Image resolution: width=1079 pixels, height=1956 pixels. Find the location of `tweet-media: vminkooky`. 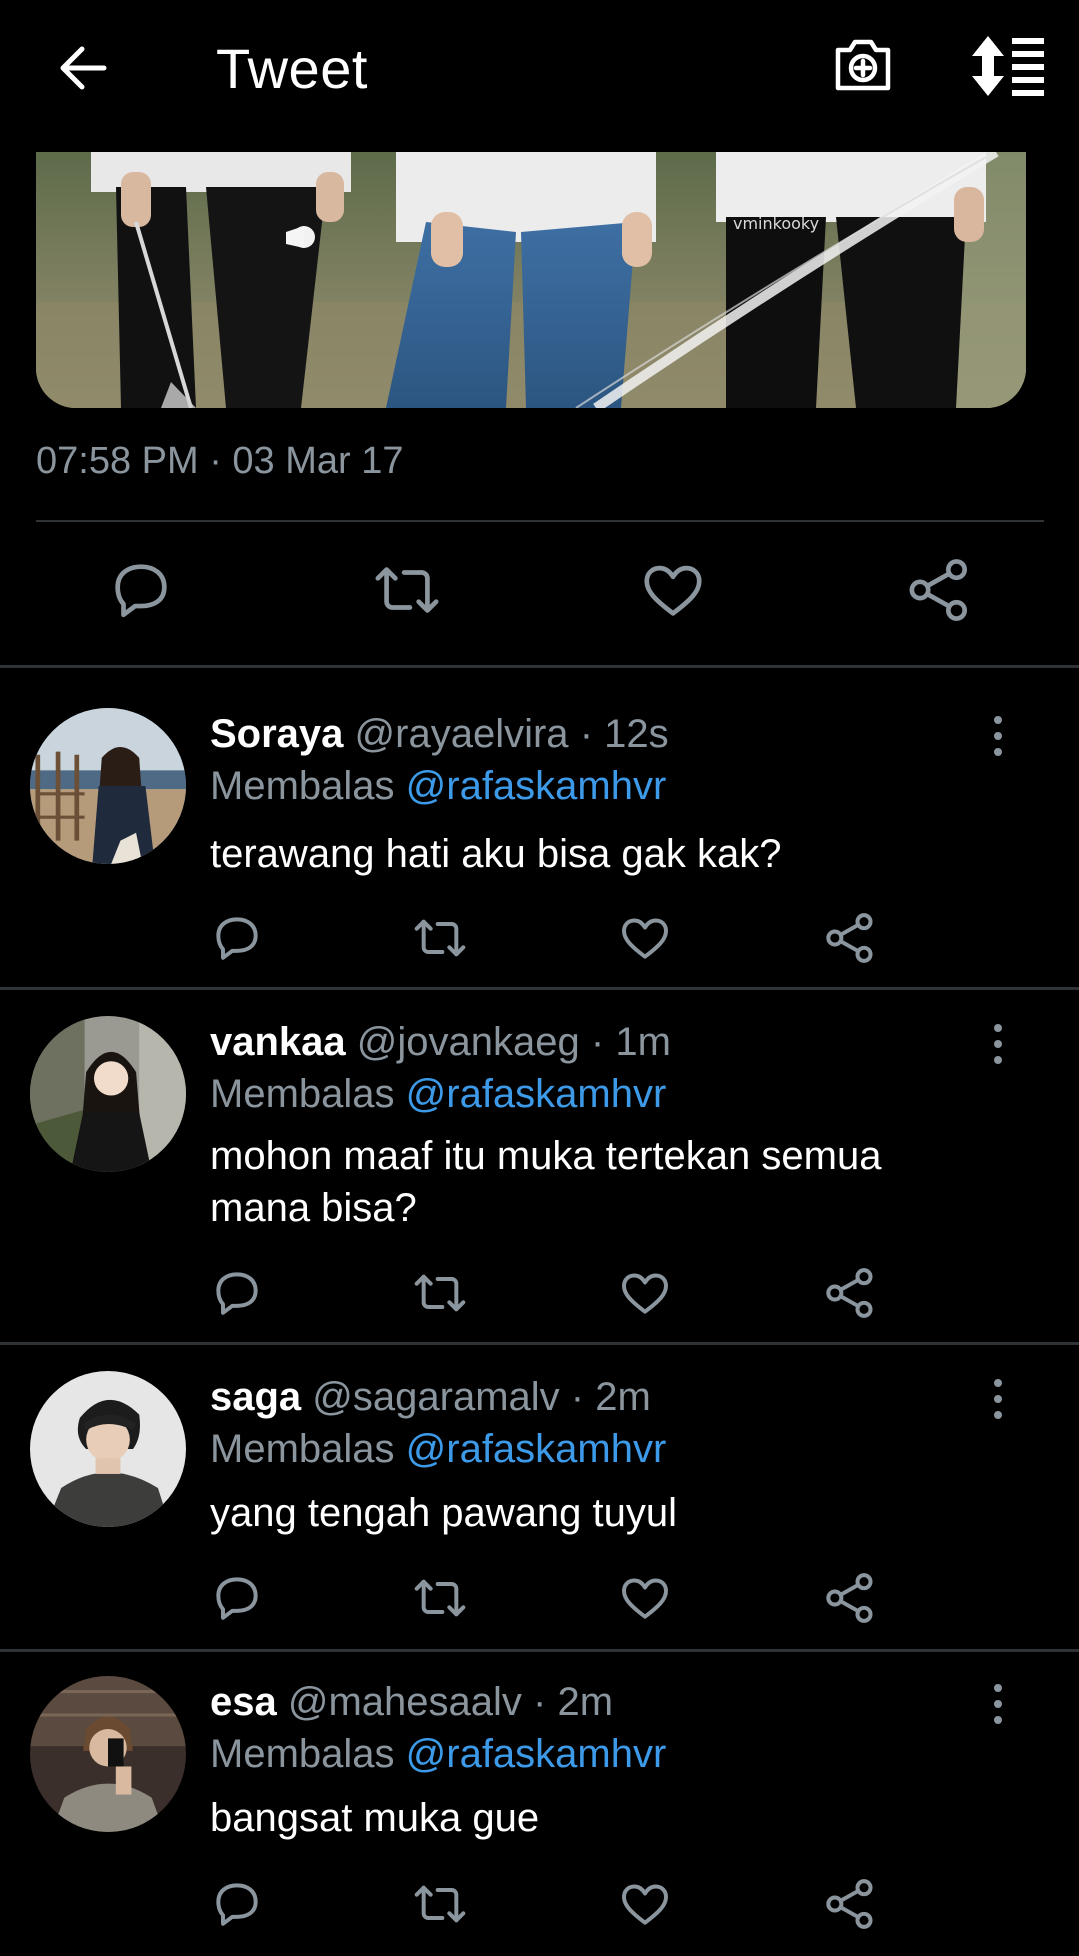

tweet-media: vminkooky is located at coordinates (531, 280).